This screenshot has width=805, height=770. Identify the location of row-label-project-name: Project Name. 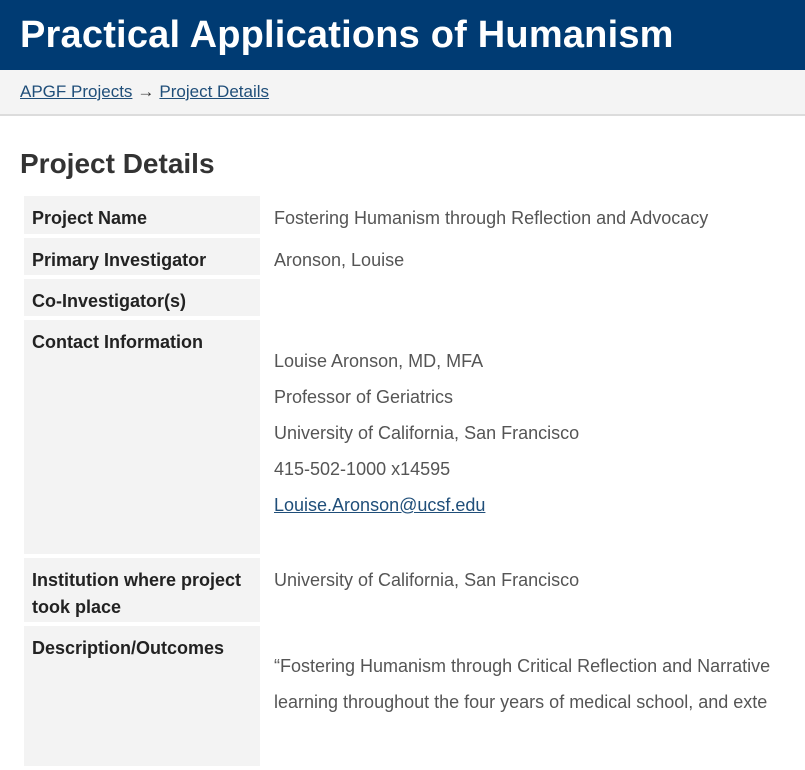
(142, 215).